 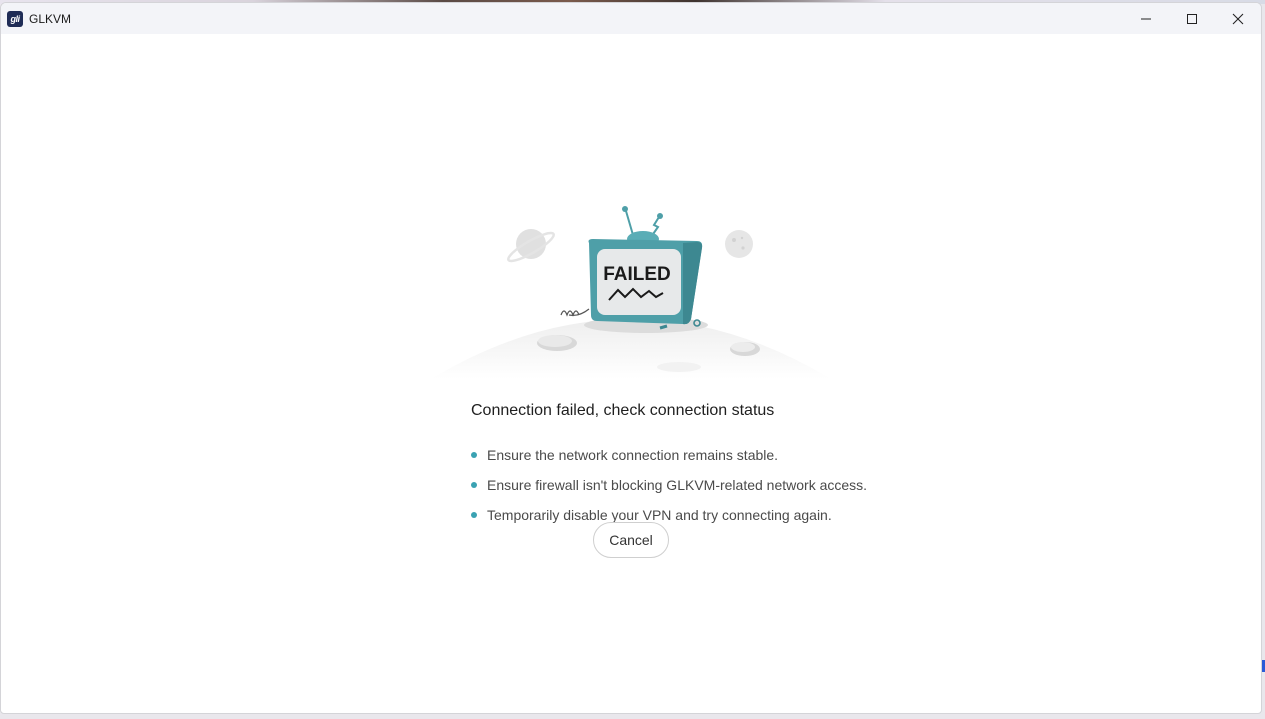 I want to click on minimize-button, so click(x=1146, y=18).